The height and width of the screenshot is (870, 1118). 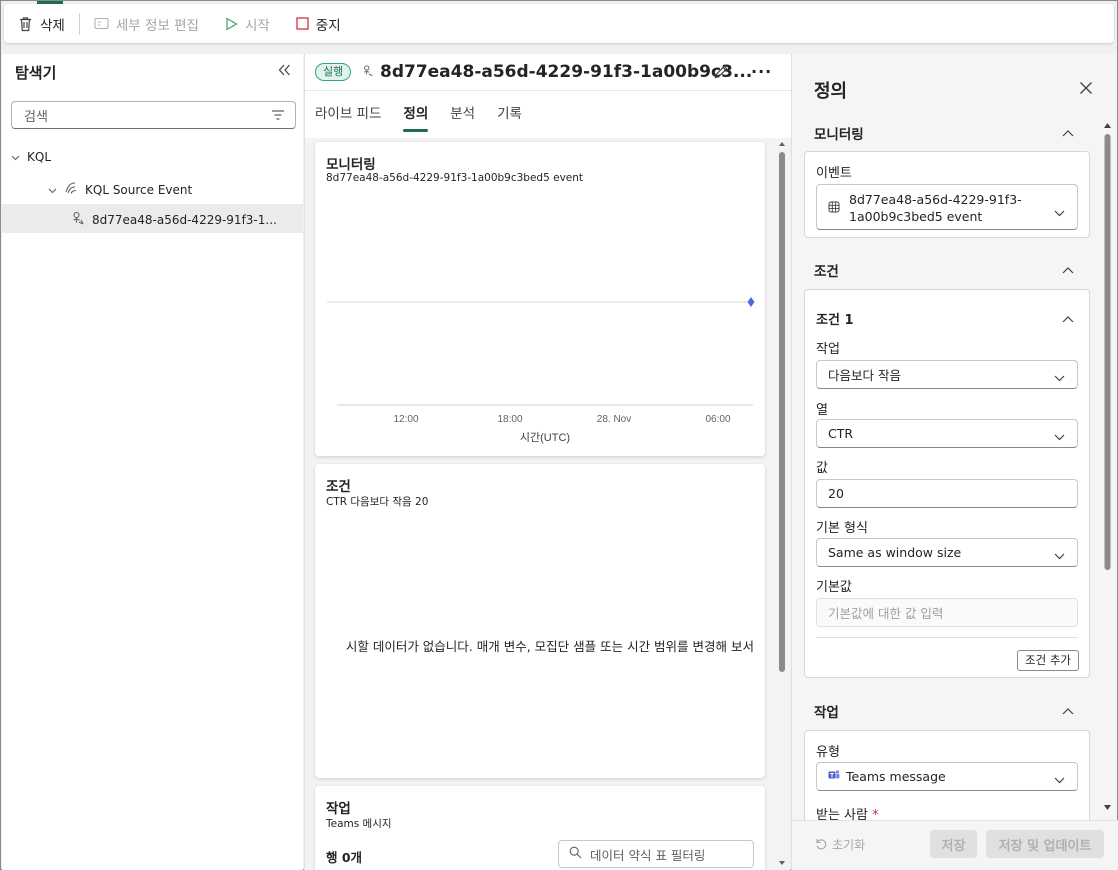 What do you see at coordinates (721, 74) in the screenshot?
I see `pencil-icon` at bounding box center [721, 74].